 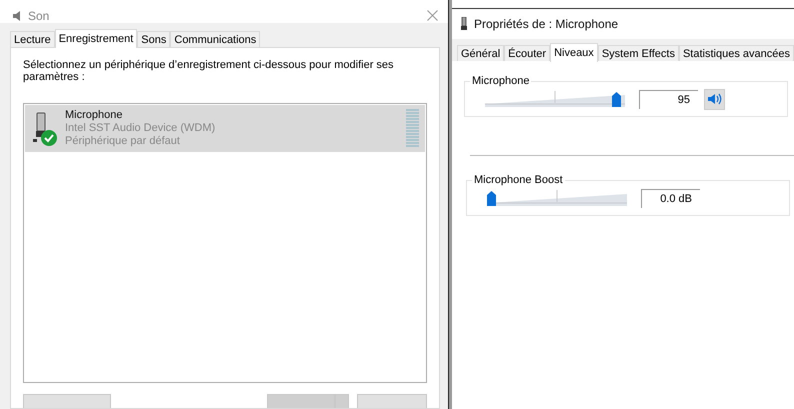 I want to click on tab: Écouter, so click(x=527, y=53).